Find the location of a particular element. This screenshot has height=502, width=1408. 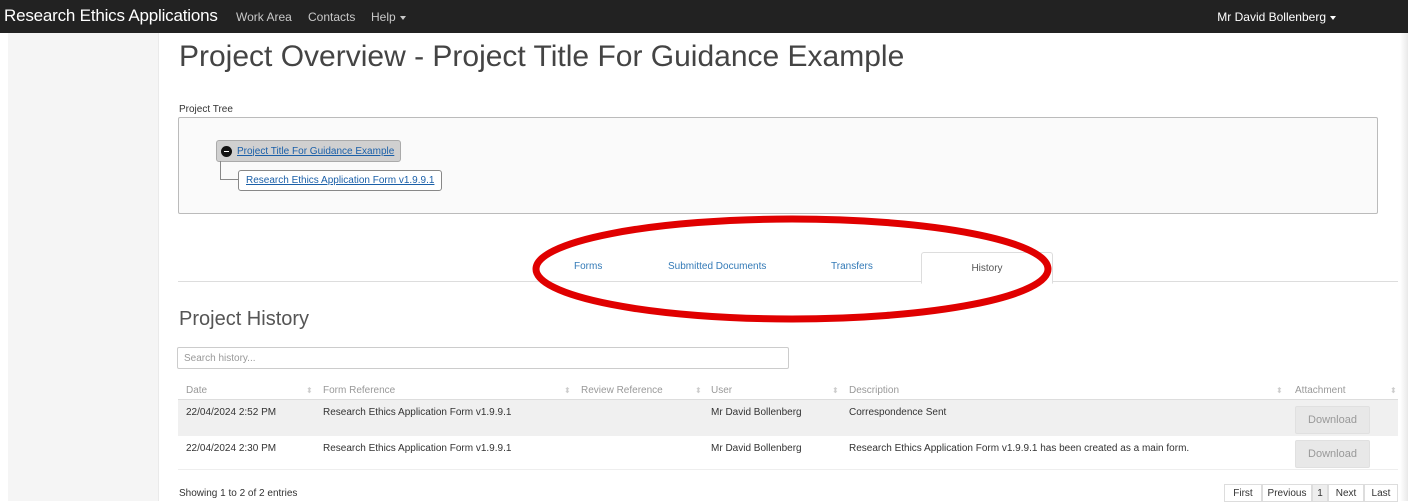

nav-work-area: Work Area is located at coordinates (264, 17).